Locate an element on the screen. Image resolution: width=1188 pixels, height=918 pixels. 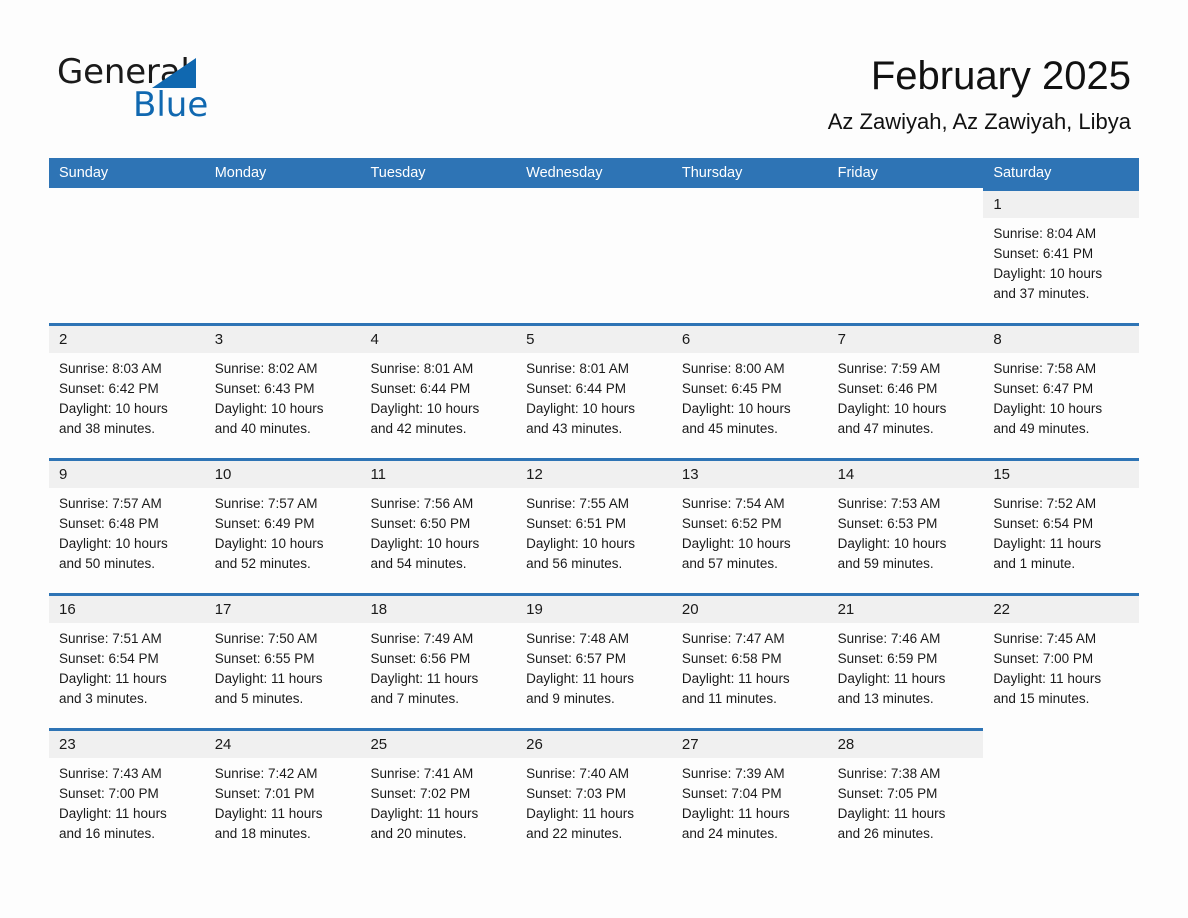
day-number-band: 23 is located at coordinates (127, 744).